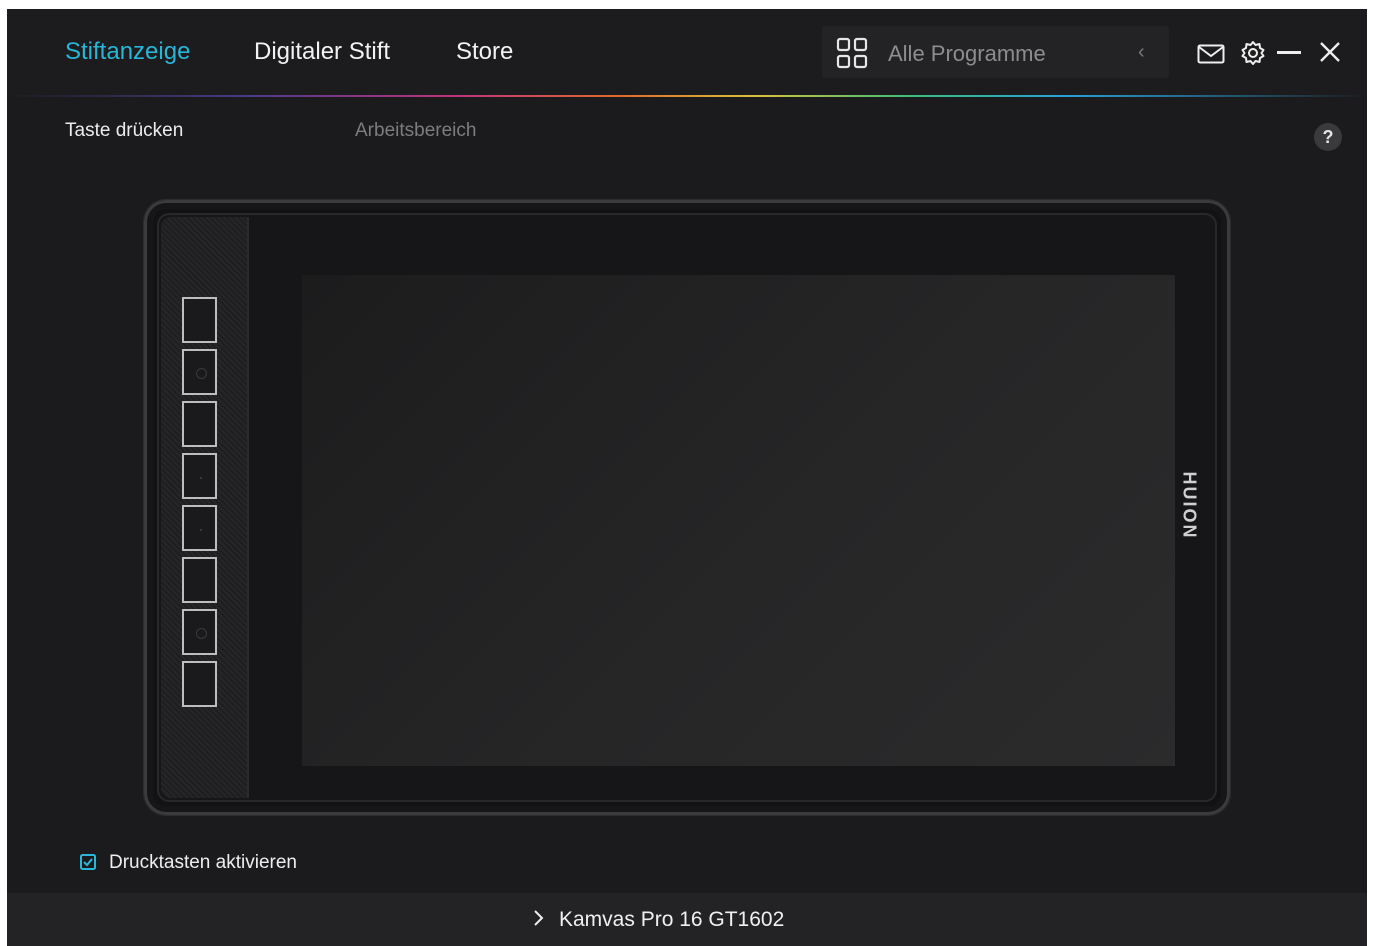  Describe the element at coordinates (1211, 54) in the screenshot. I see `mail-icon` at that location.